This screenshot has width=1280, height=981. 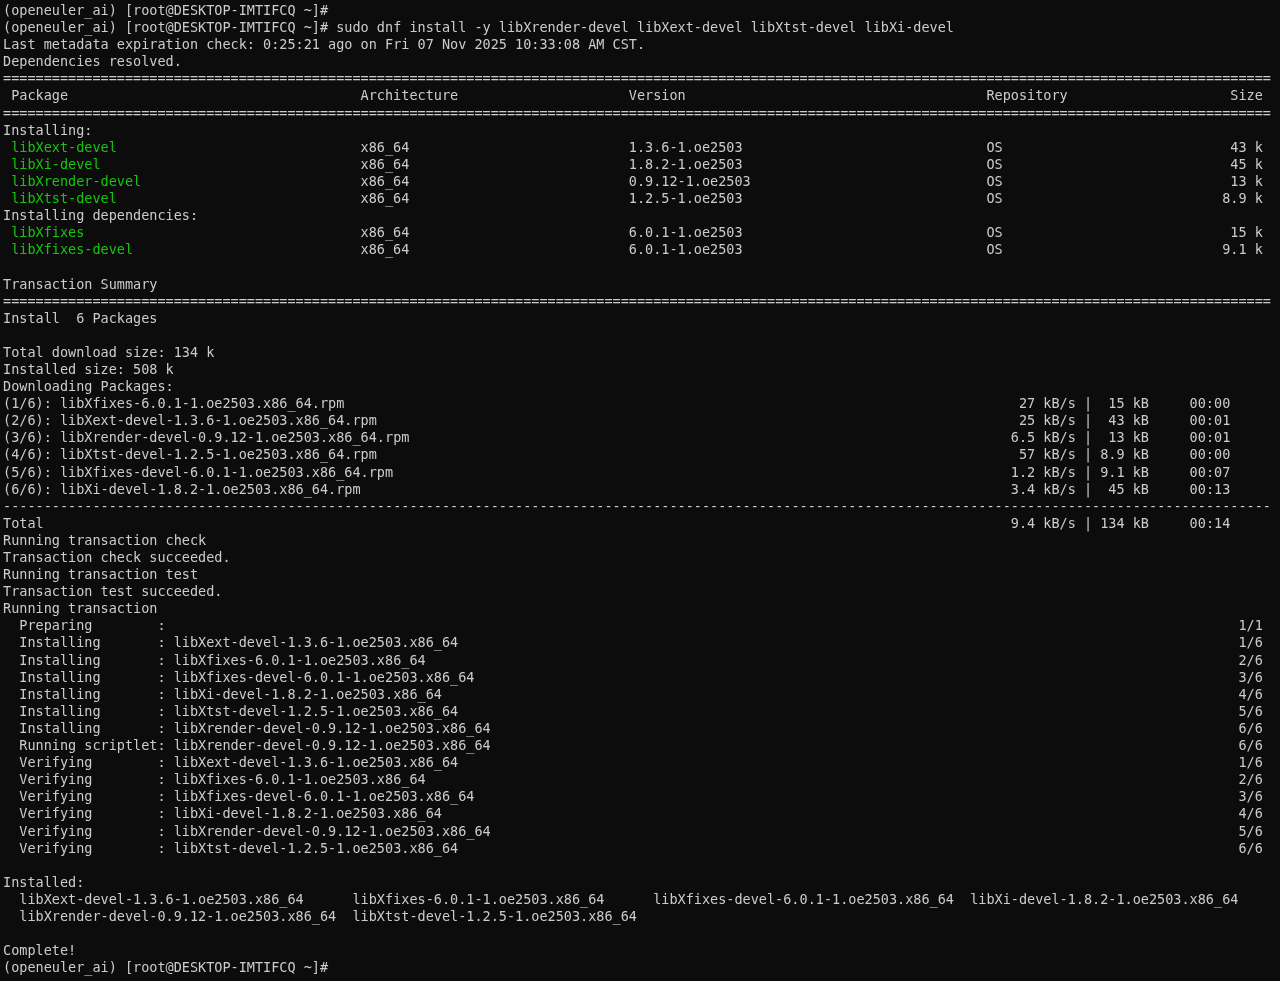 I want to click on package-name: libXfixes-devel, so click(x=72, y=250).